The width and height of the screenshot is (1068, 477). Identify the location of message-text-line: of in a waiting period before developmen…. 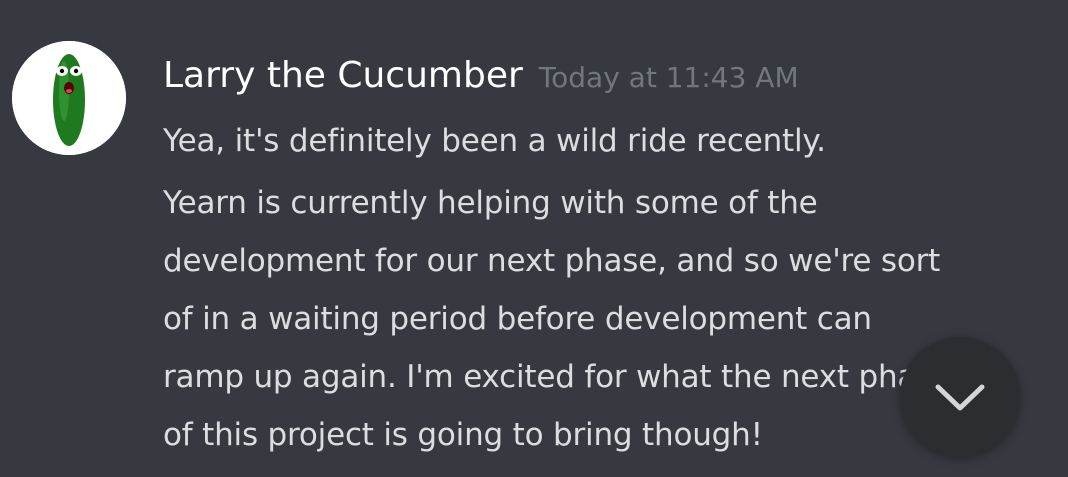
(517, 319).